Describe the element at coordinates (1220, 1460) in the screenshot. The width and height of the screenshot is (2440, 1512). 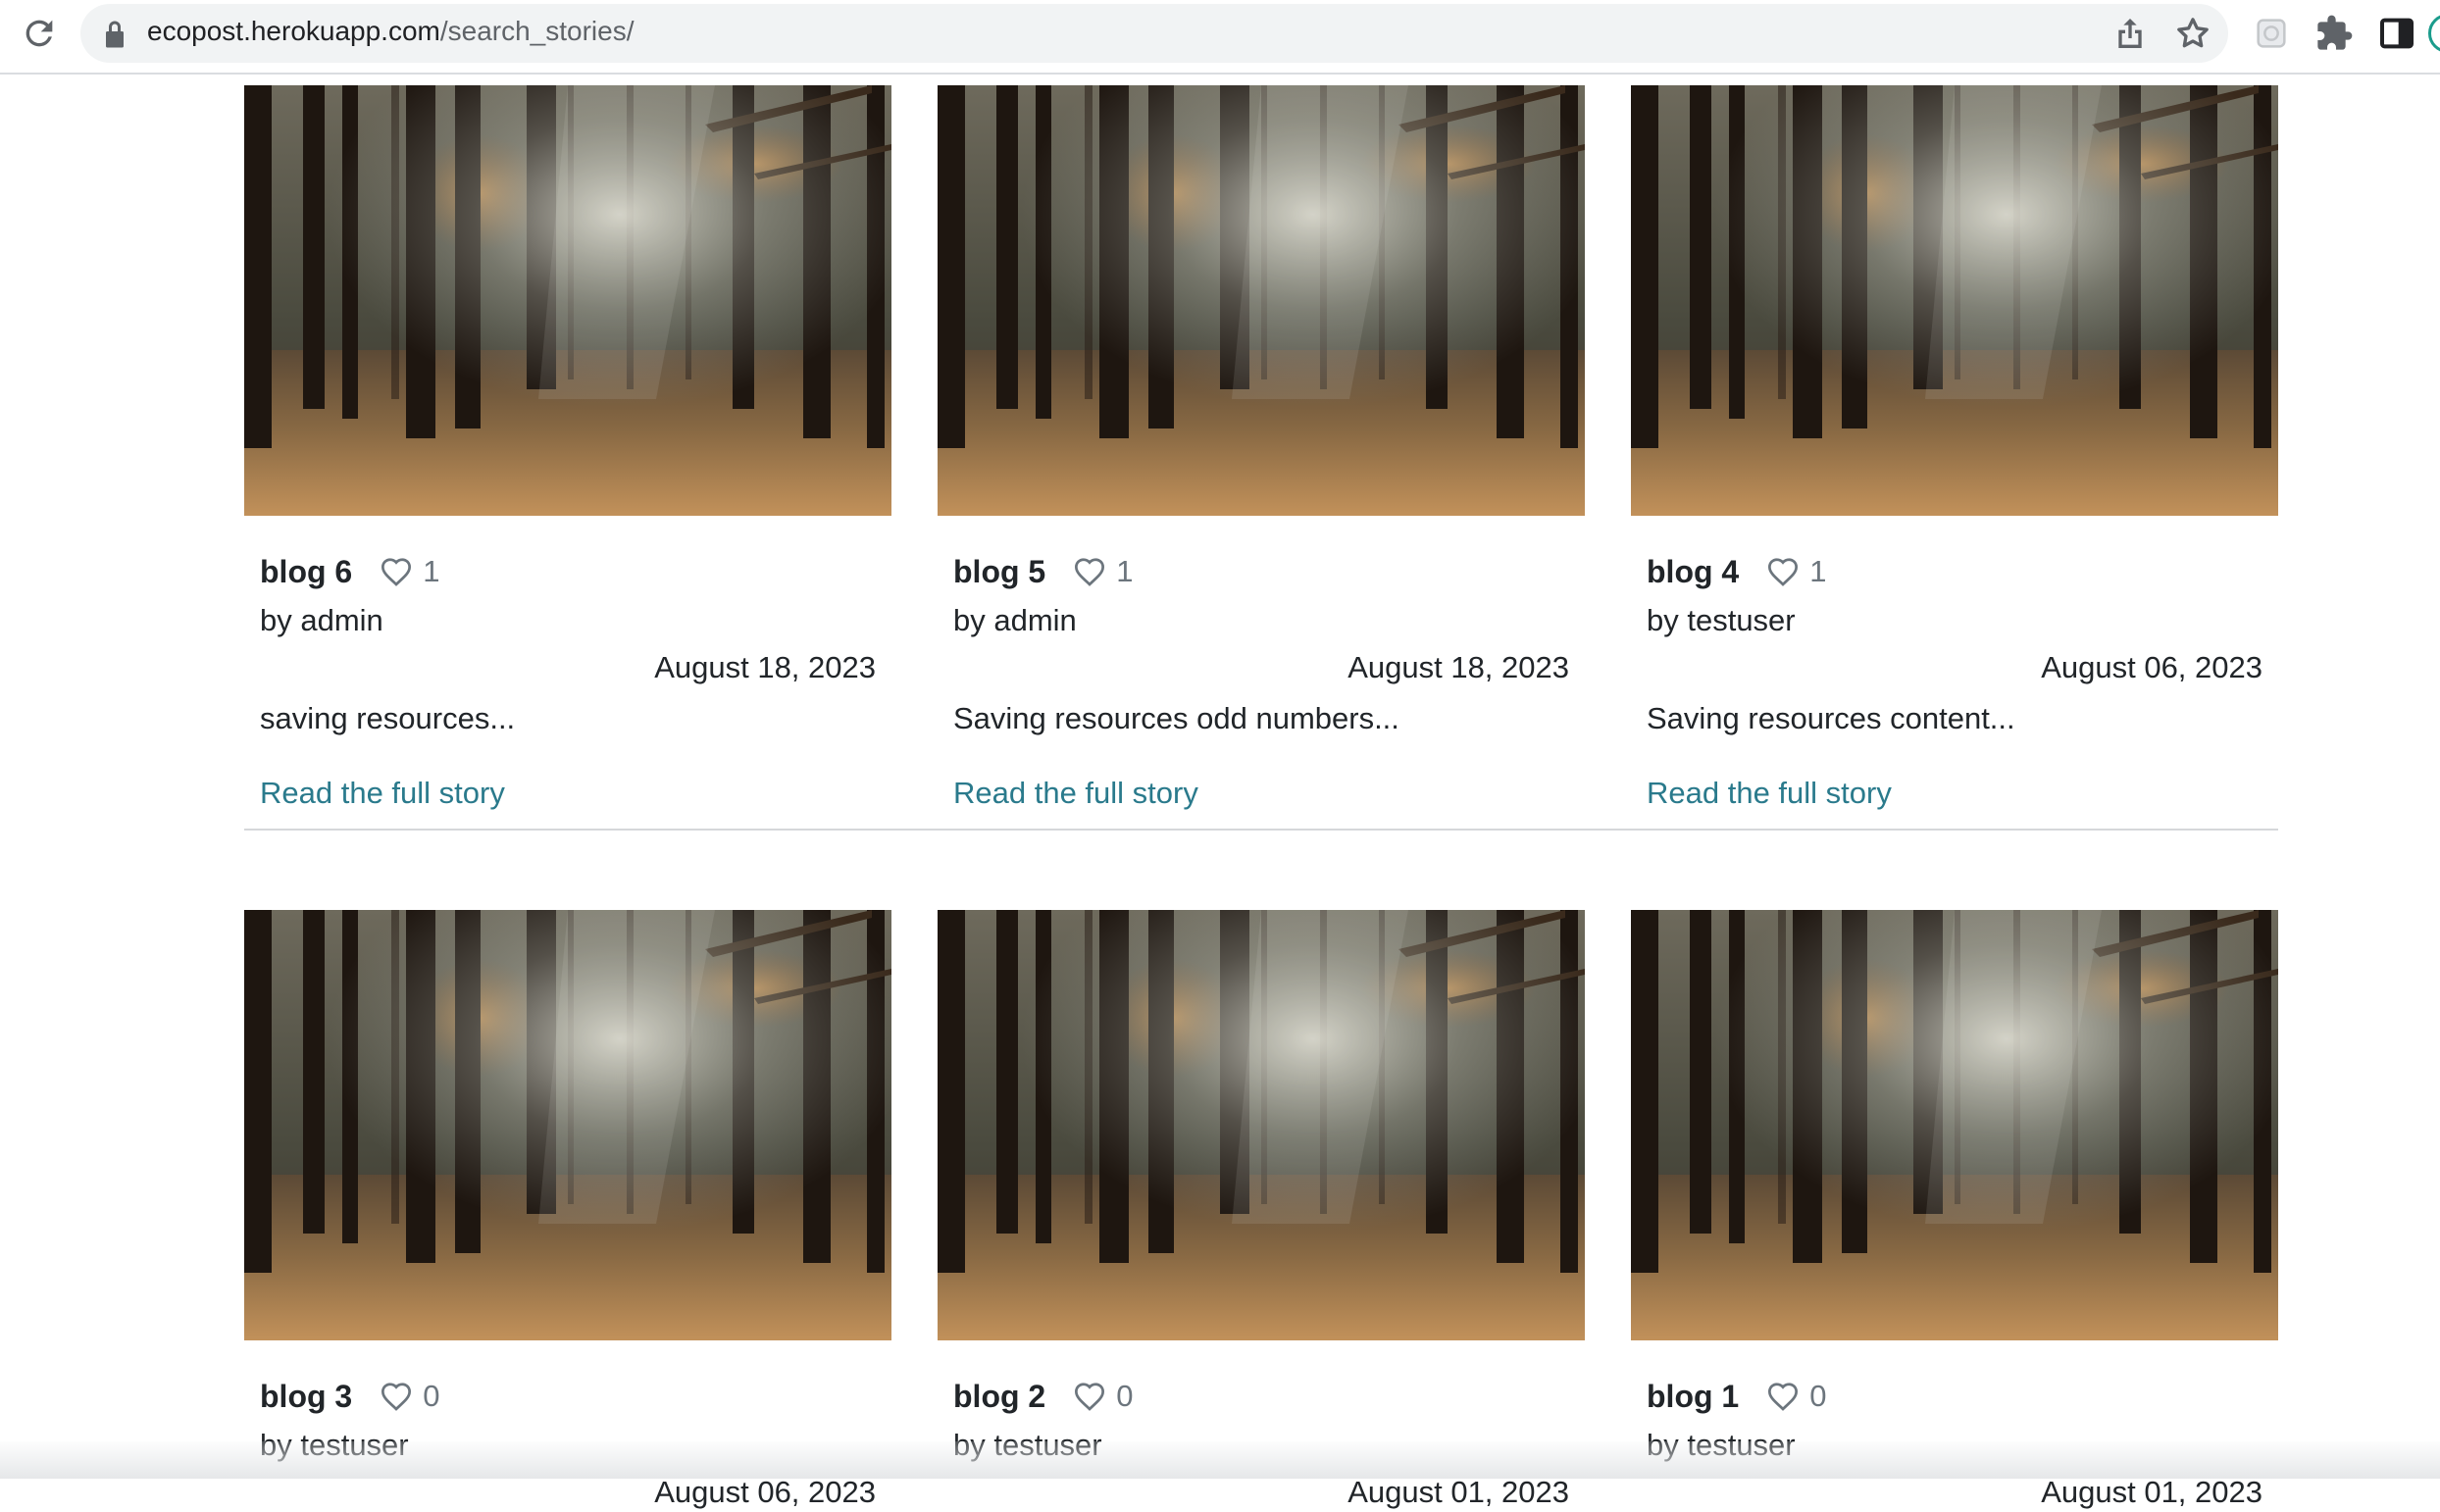
I see `window-bottom-edge` at that location.